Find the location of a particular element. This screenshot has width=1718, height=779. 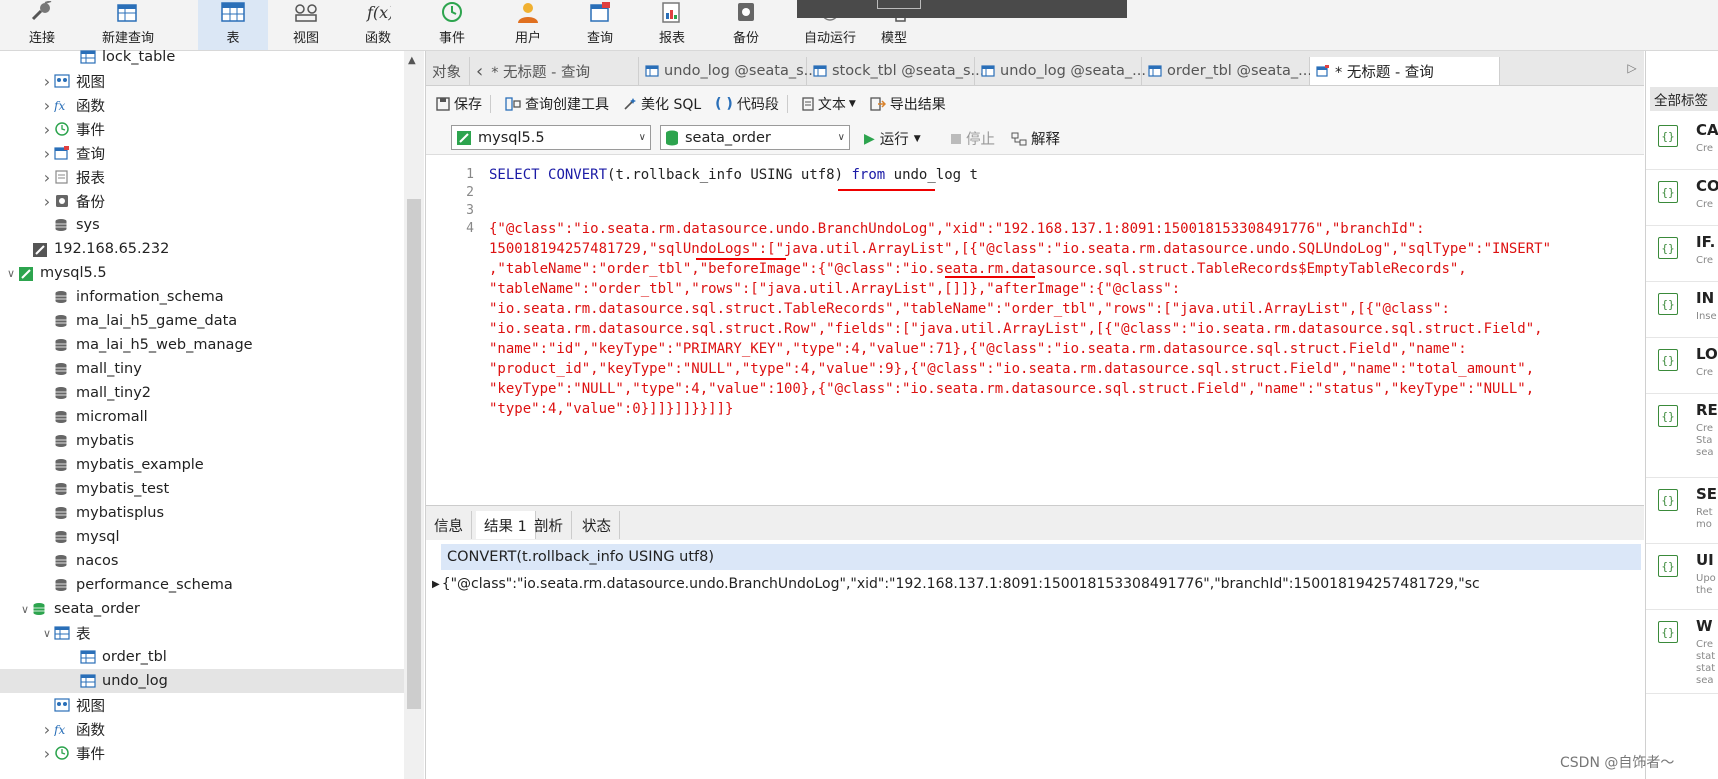

tree-item: micromall is located at coordinates (202, 417).